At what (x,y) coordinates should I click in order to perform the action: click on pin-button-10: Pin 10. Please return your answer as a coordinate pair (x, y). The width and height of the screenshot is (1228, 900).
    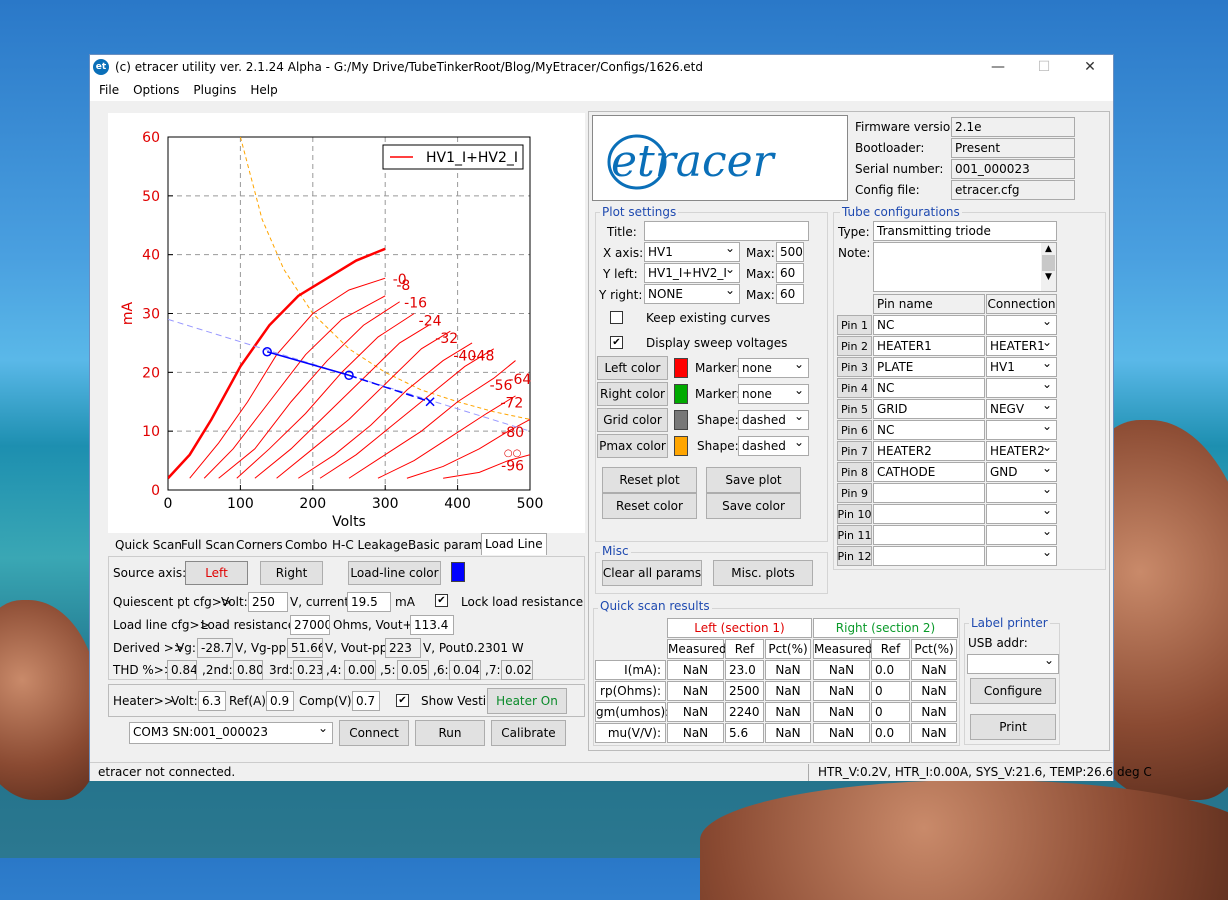
    Looking at the image, I should click on (854, 514).